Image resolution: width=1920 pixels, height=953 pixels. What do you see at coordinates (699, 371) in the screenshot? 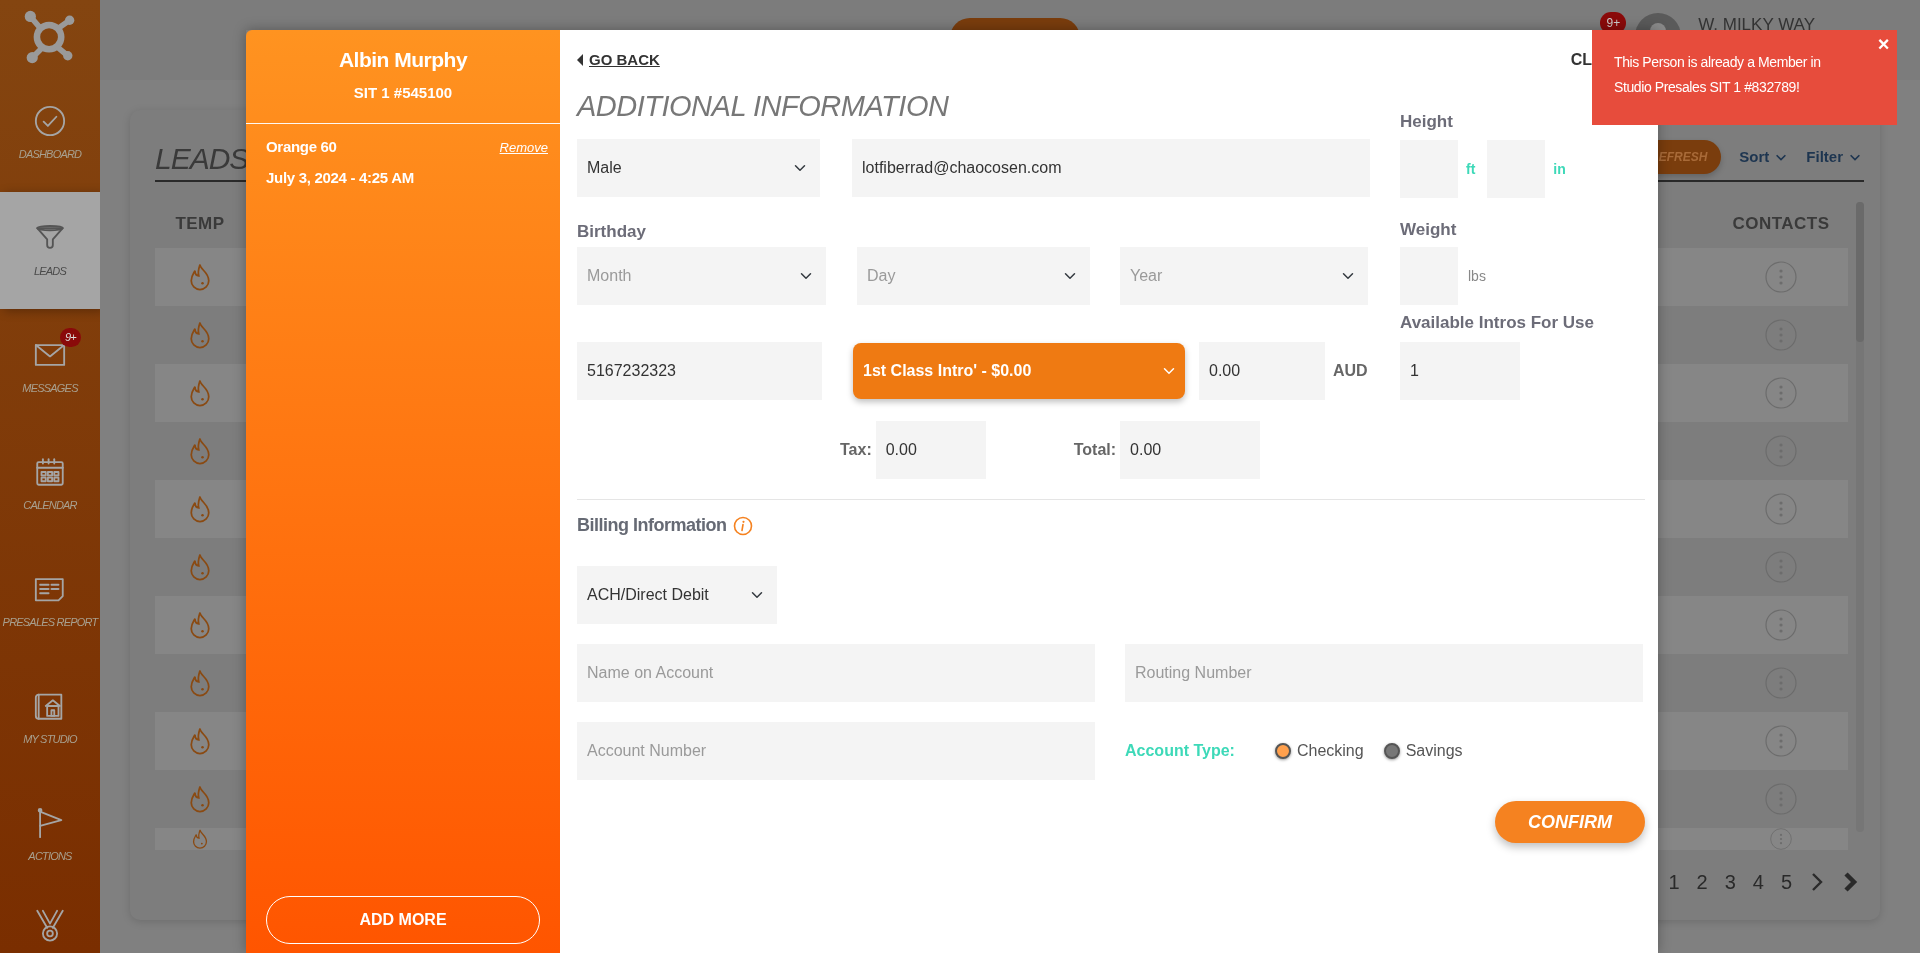
I see `phone-field: 5167232323` at bounding box center [699, 371].